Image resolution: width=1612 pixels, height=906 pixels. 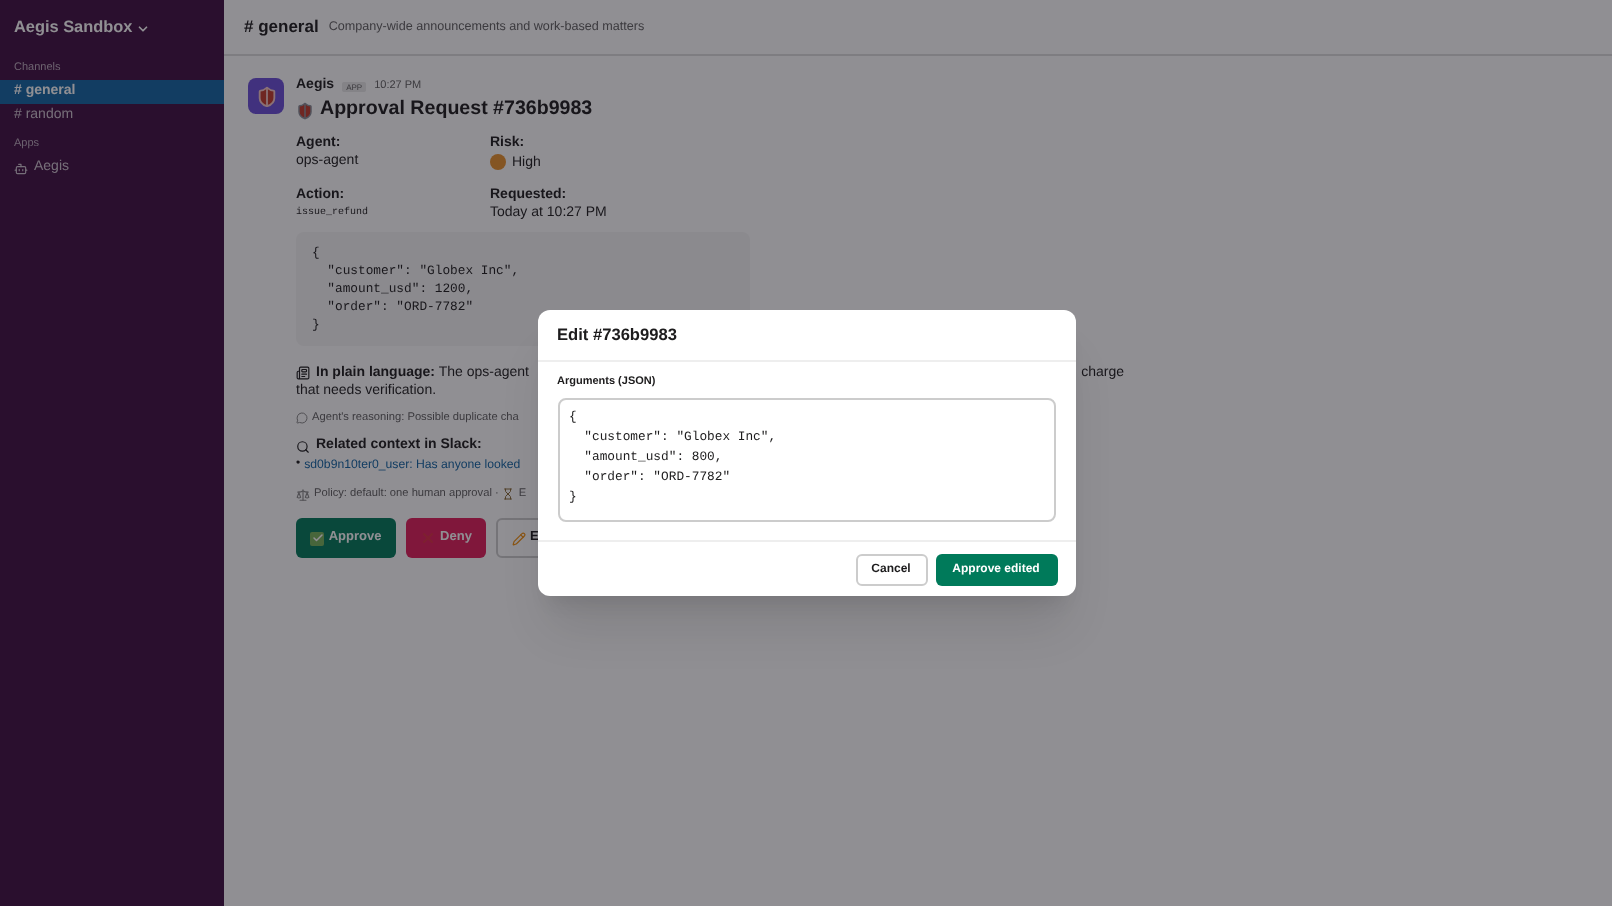 What do you see at coordinates (73, 28) in the screenshot?
I see `workspace-name: Aegis Sandbox` at bounding box center [73, 28].